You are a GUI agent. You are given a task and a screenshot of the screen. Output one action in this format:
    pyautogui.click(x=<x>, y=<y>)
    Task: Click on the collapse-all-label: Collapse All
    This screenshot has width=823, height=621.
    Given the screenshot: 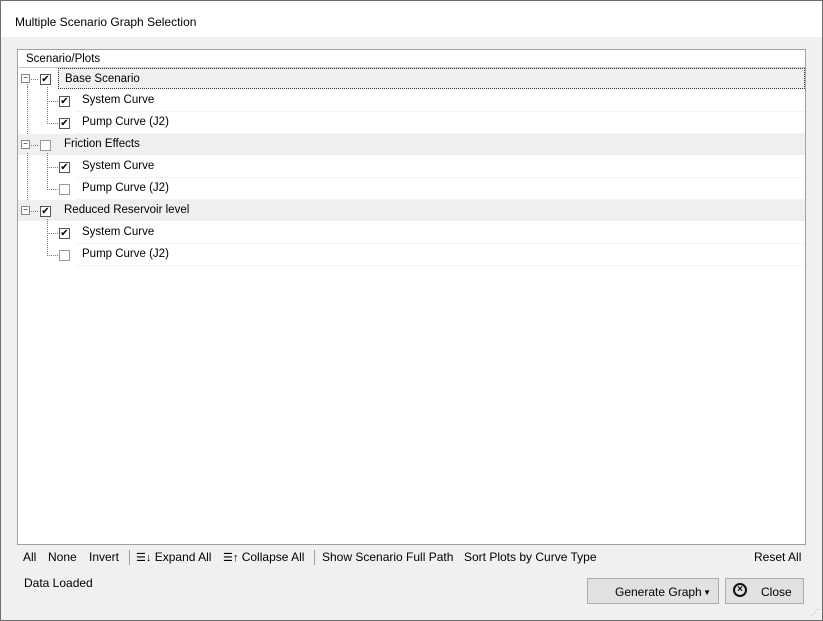 What is the action you would take?
    pyautogui.click(x=273, y=557)
    